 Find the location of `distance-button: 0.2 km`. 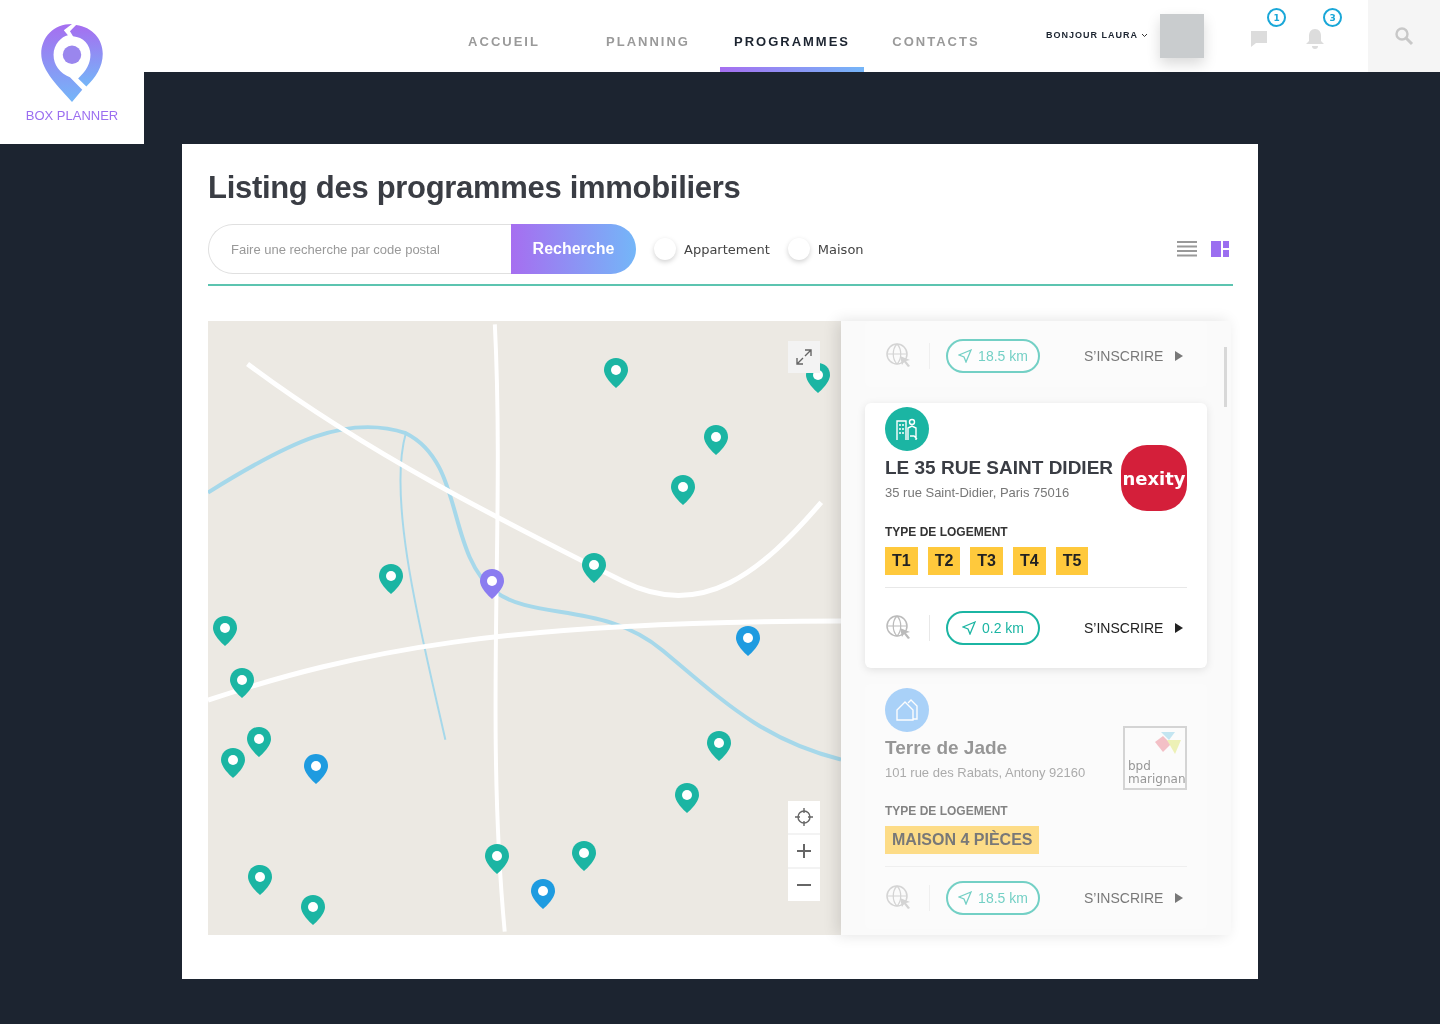

distance-button: 0.2 km is located at coordinates (993, 628).